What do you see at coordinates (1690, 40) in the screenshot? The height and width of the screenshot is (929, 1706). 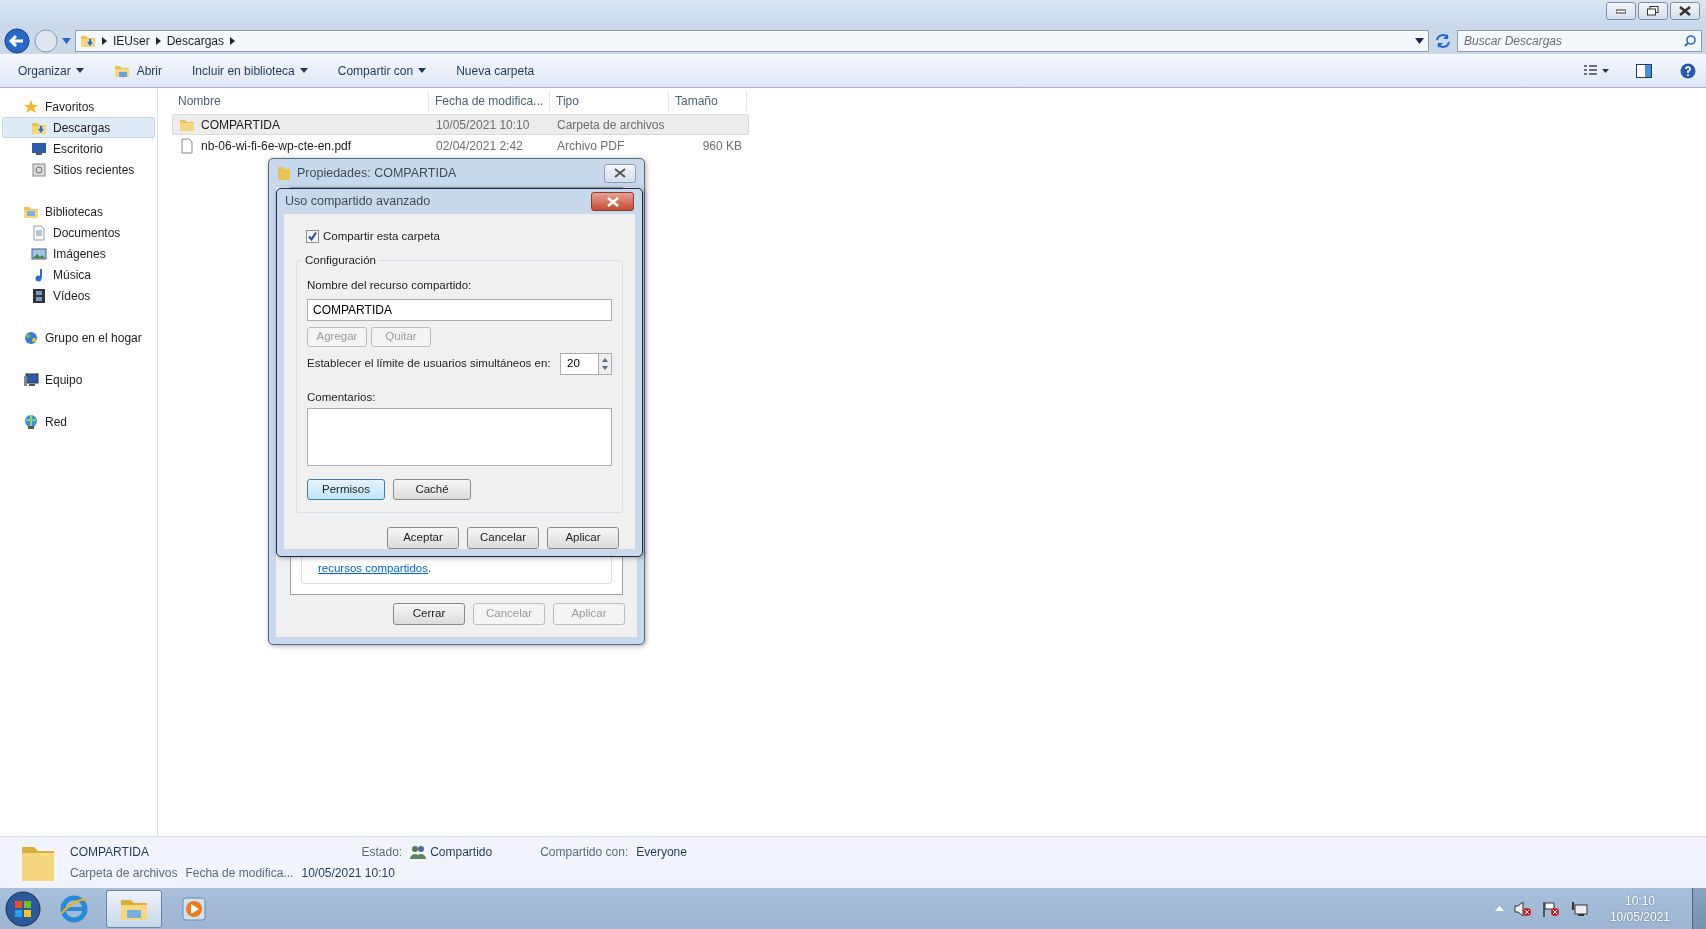 I see `search-icon` at bounding box center [1690, 40].